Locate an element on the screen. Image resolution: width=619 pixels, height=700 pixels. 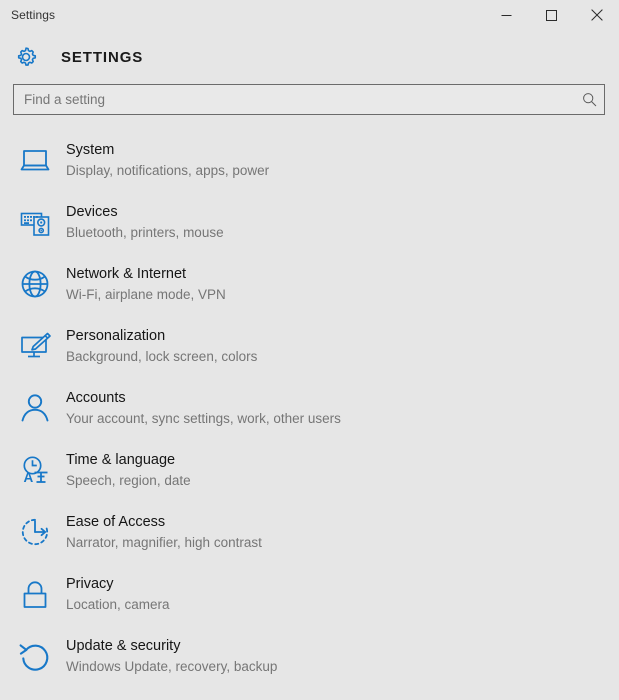
settings-item-subtitle: Background, lock screen, colors is located at coordinates (162, 356).